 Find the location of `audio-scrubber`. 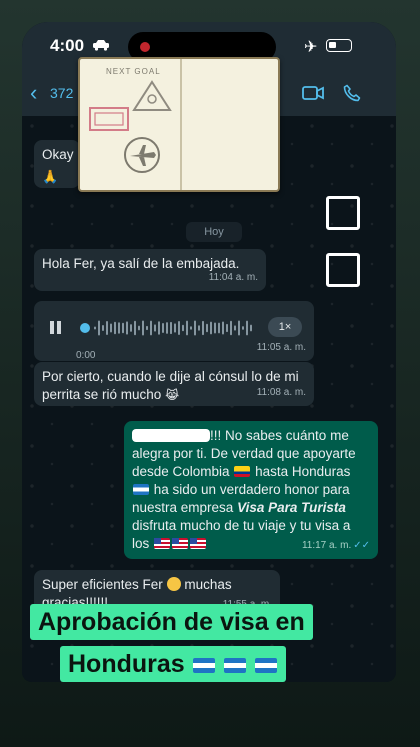

audio-scrubber is located at coordinates (85, 328).